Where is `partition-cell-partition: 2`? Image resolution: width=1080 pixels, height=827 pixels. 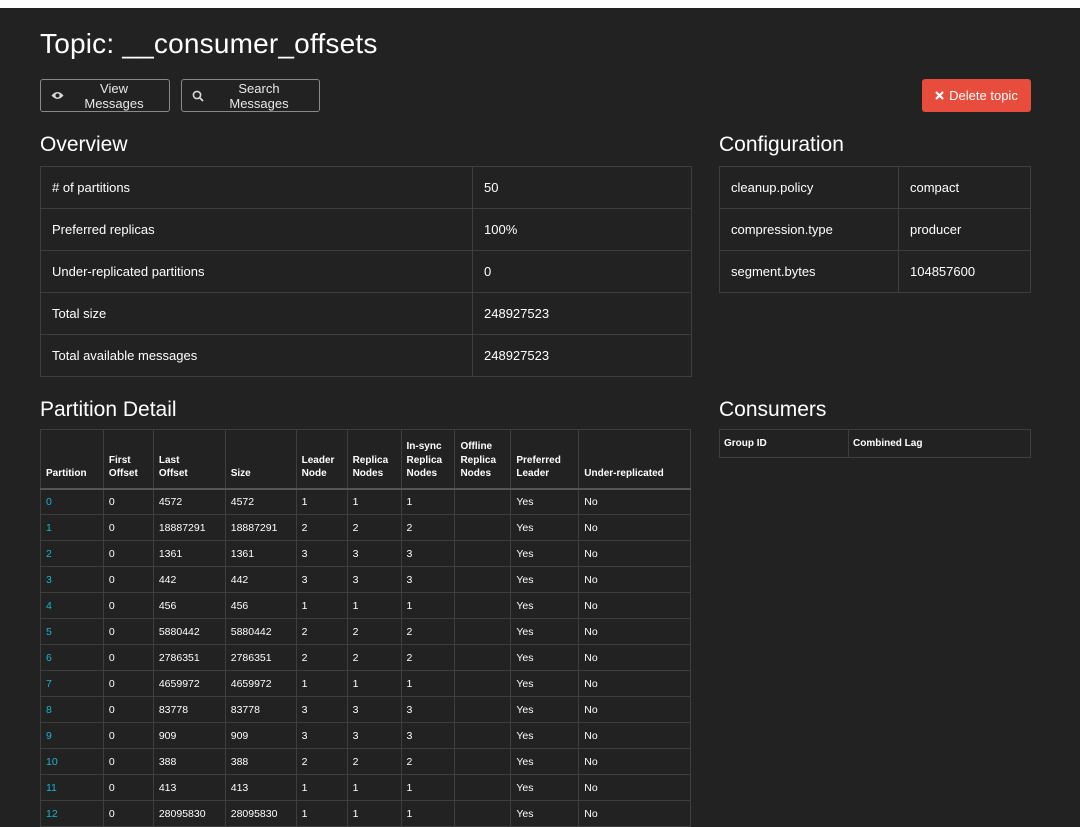 partition-cell-partition: 2 is located at coordinates (72, 553).